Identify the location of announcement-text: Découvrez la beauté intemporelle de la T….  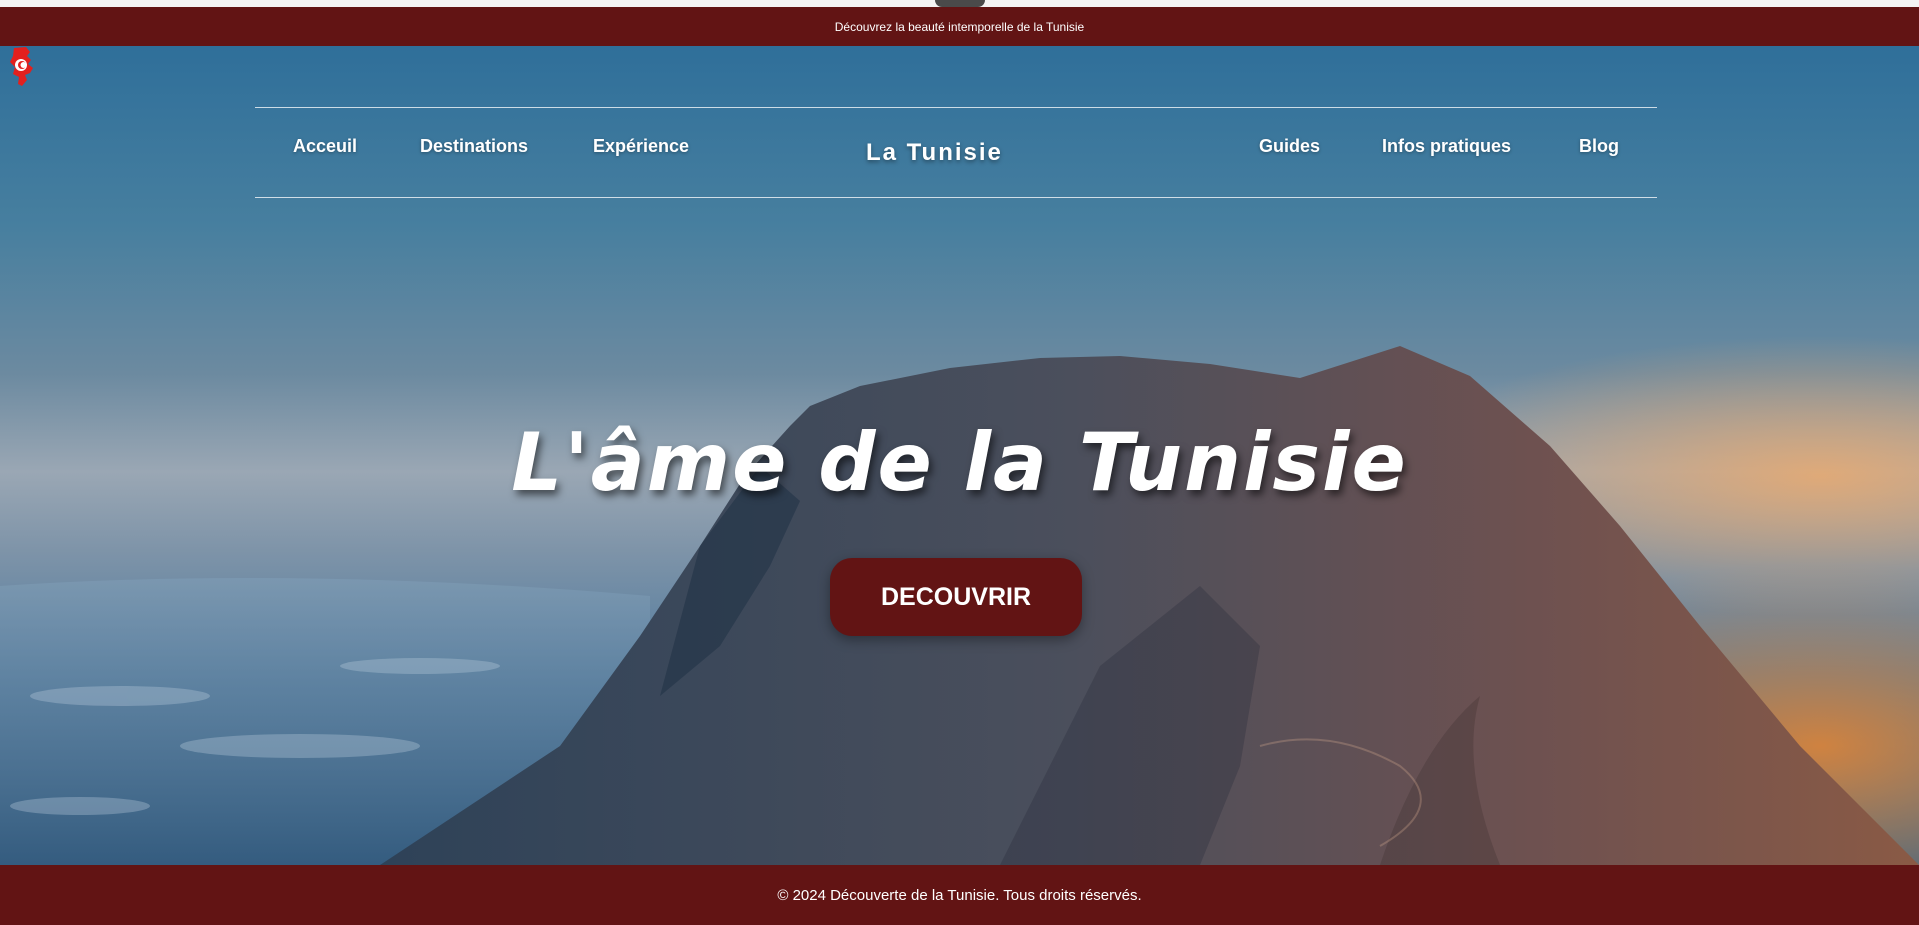
(959, 26).